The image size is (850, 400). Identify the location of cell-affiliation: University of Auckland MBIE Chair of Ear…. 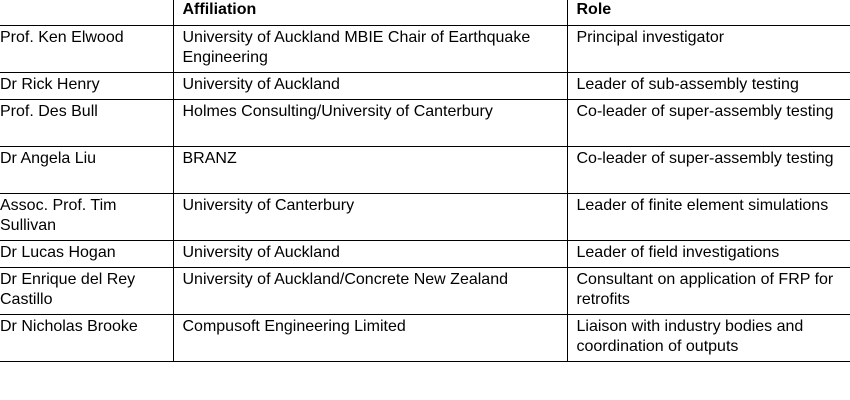
(370, 49).